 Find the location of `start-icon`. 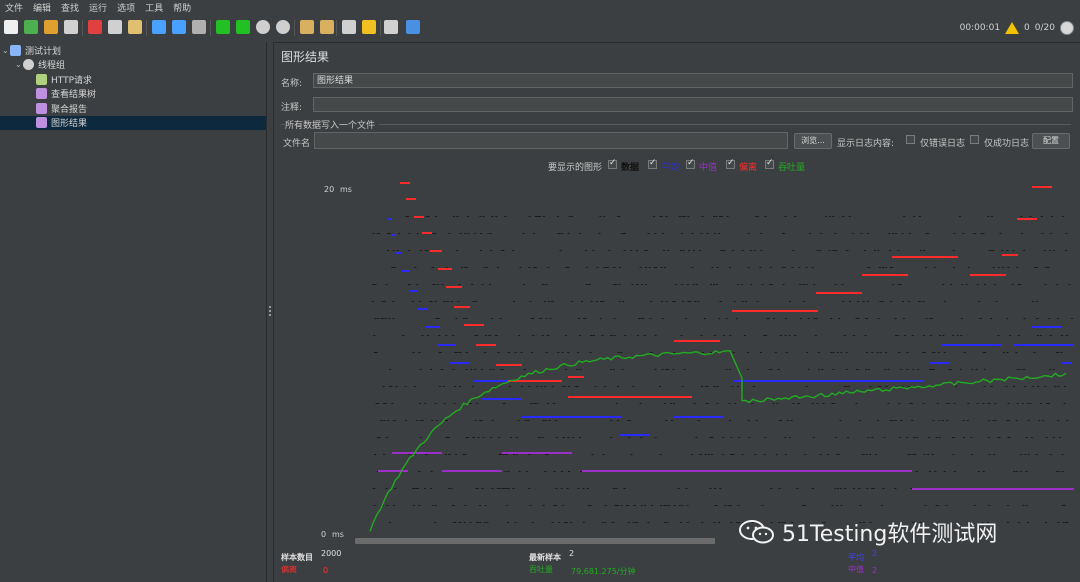

start-icon is located at coordinates (223, 27).